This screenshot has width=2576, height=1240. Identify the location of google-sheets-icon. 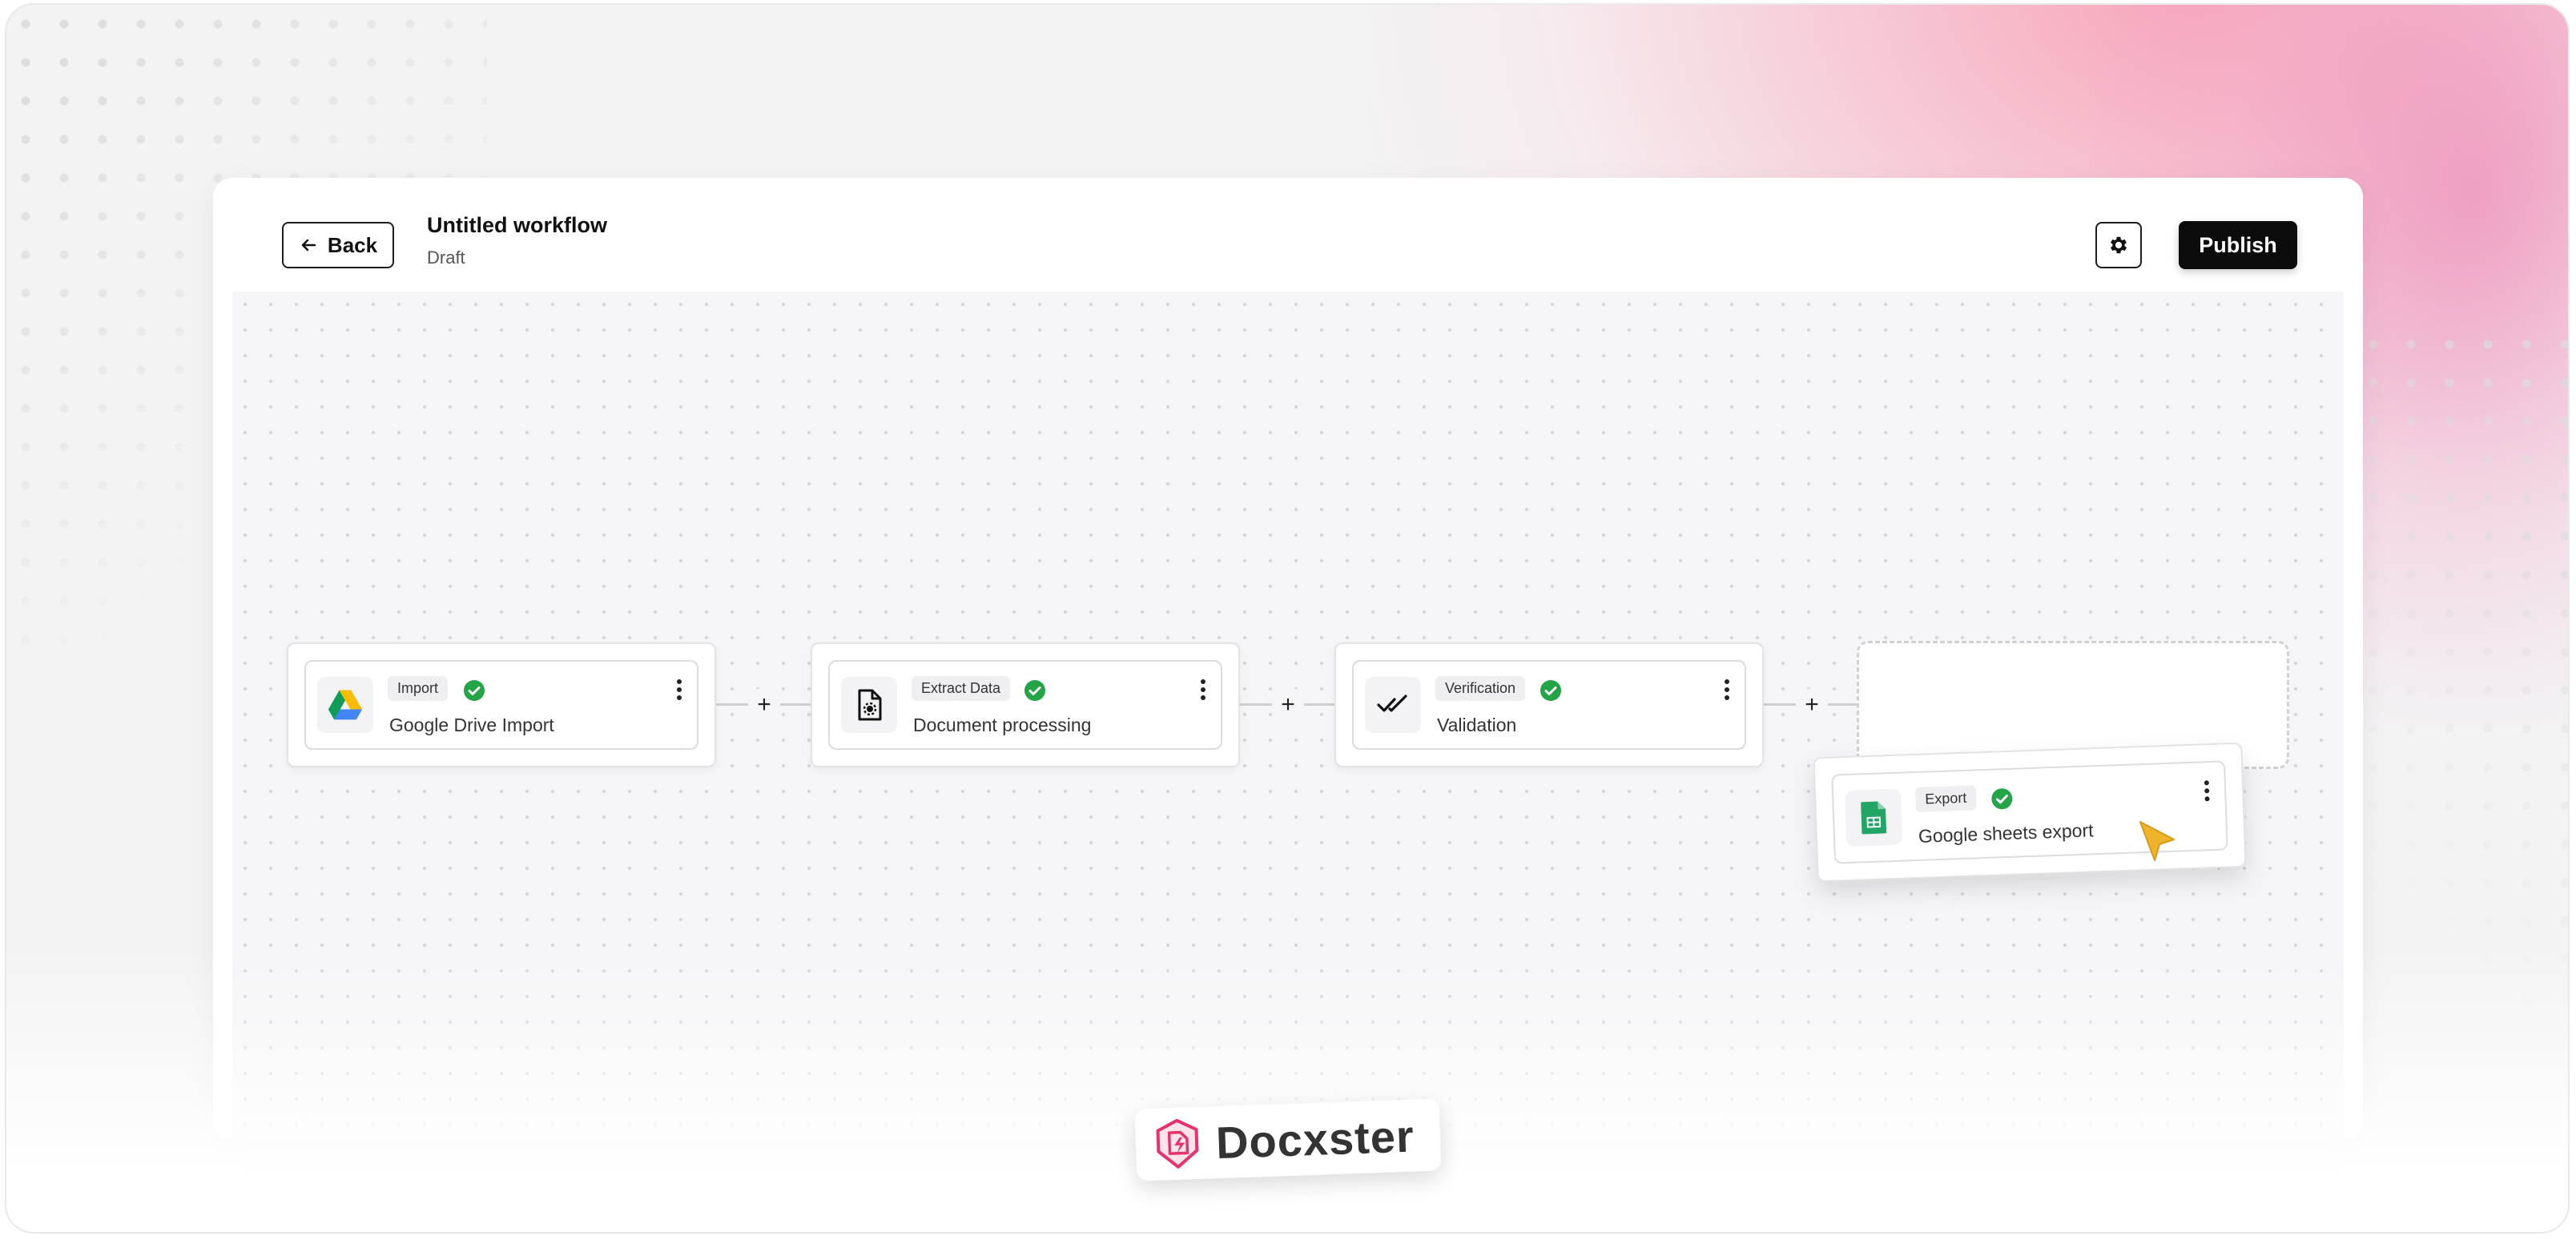
(1874, 818).